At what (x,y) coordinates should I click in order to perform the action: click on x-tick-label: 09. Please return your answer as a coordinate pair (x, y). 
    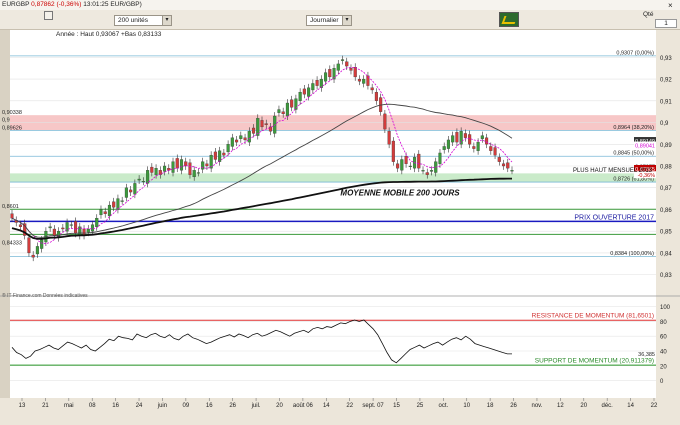
    Looking at the image, I should click on (186, 406).